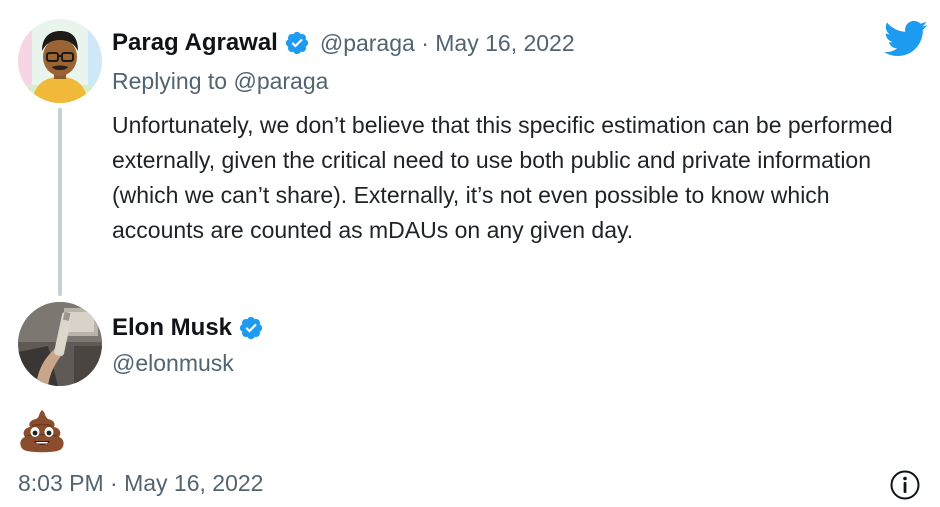 Image resolution: width=940 pixels, height=507 pixels. I want to click on thread-connector-line, so click(60, 202).